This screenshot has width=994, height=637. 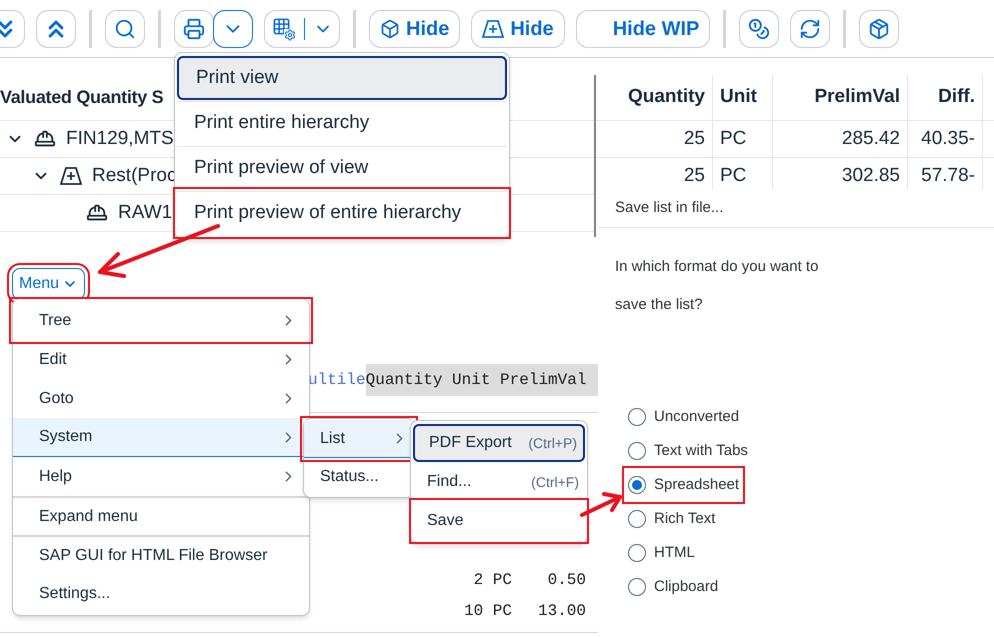 I want to click on radio-option: Spreadsheet, so click(x=684, y=485).